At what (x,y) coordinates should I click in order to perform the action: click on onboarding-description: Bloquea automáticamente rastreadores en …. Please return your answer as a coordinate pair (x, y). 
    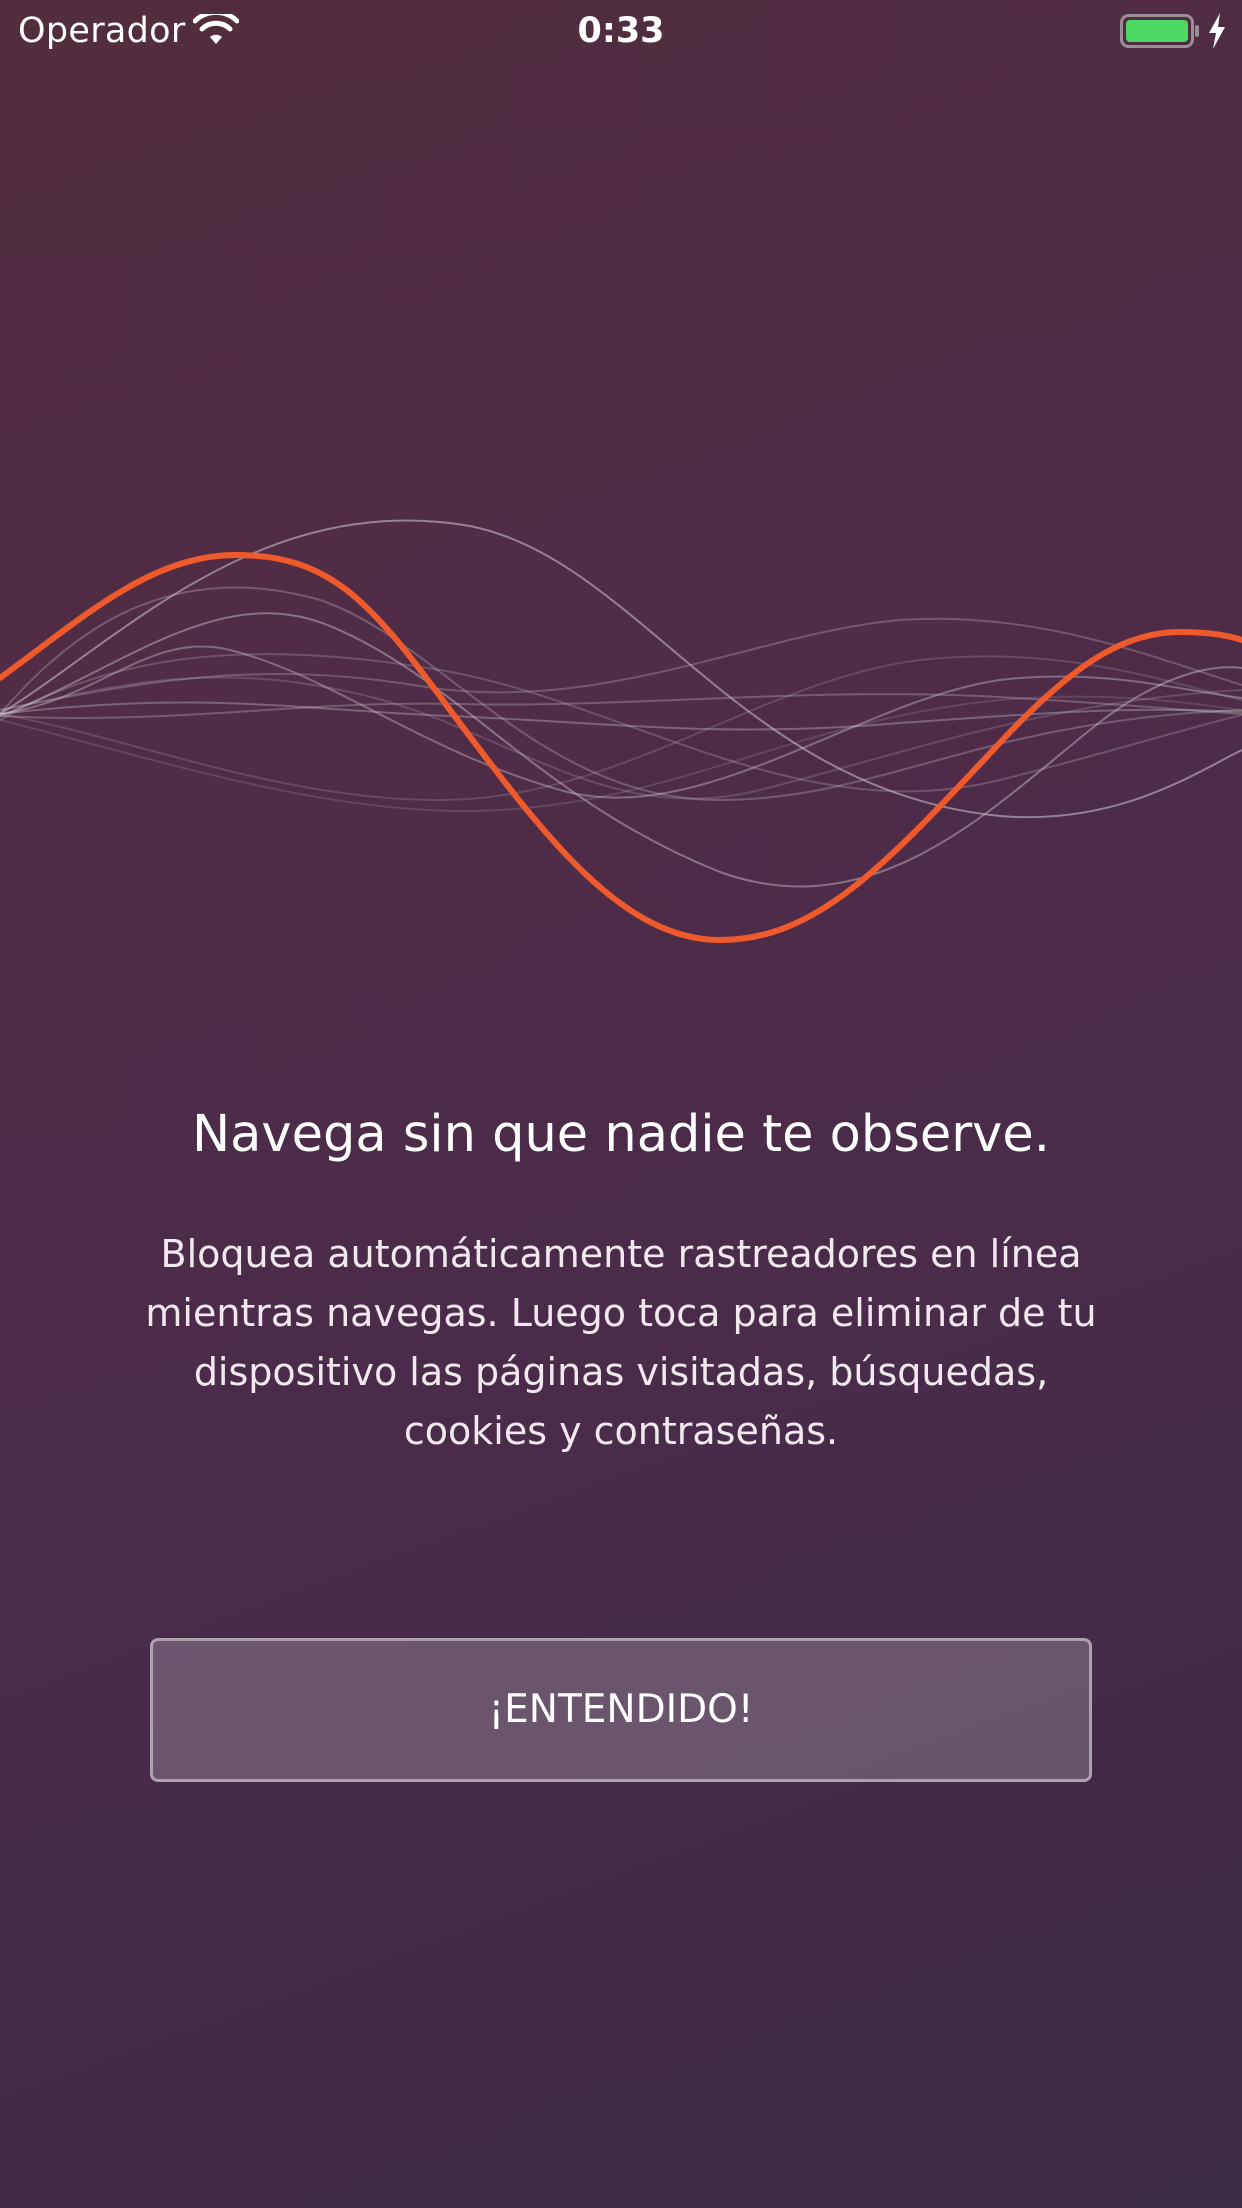
    Looking at the image, I should click on (621, 1342).